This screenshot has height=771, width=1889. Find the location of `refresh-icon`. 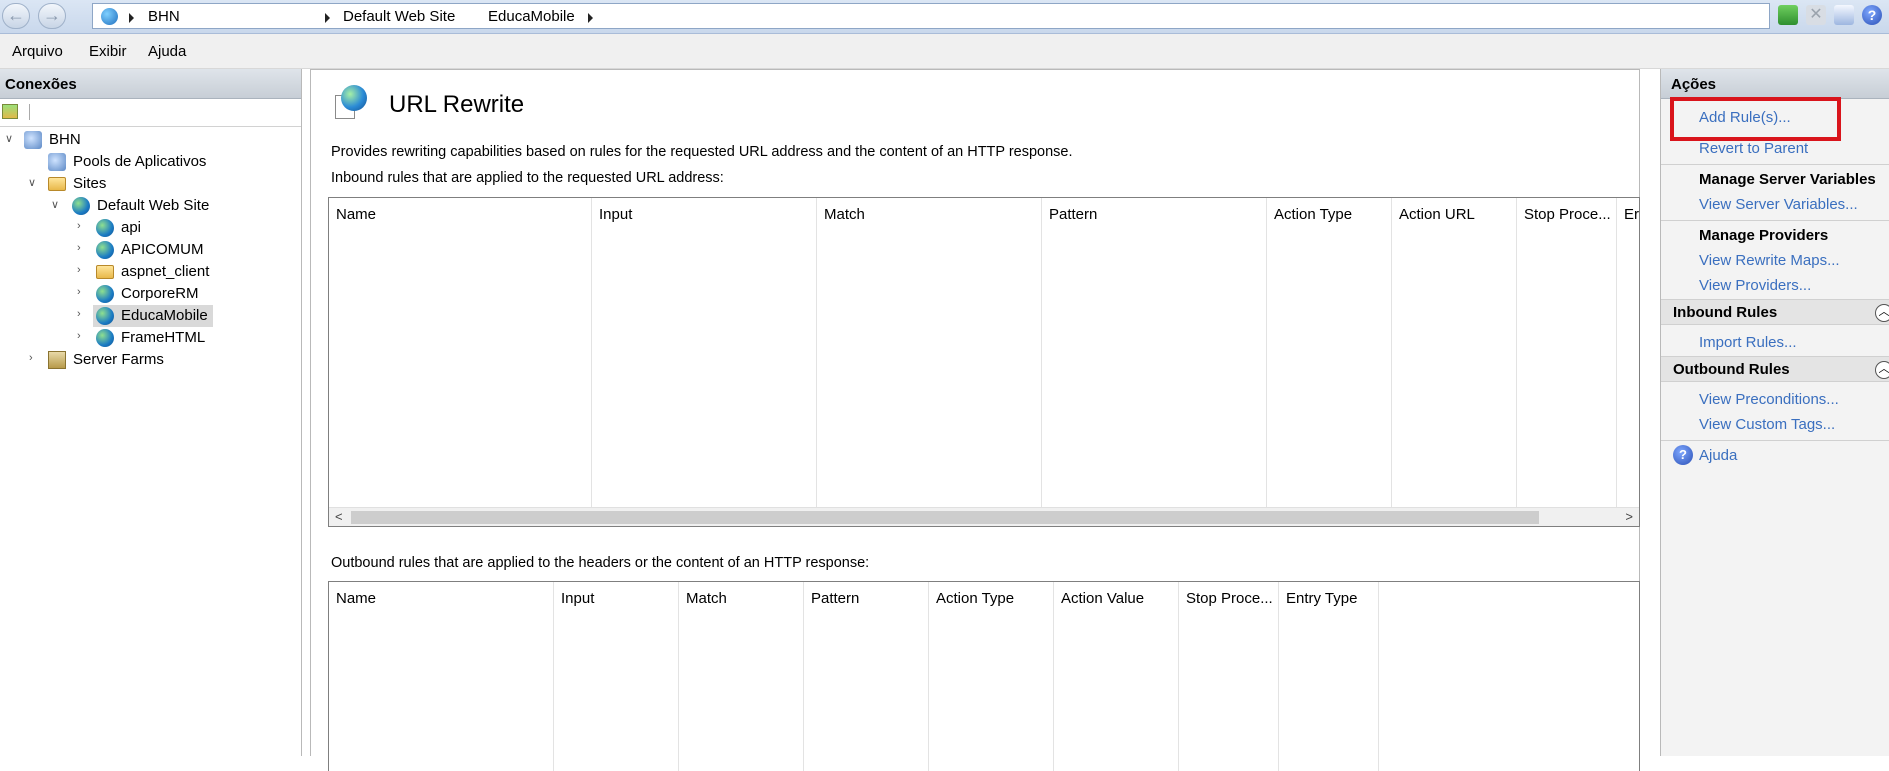

refresh-icon is located at coordinates (1788, 15).